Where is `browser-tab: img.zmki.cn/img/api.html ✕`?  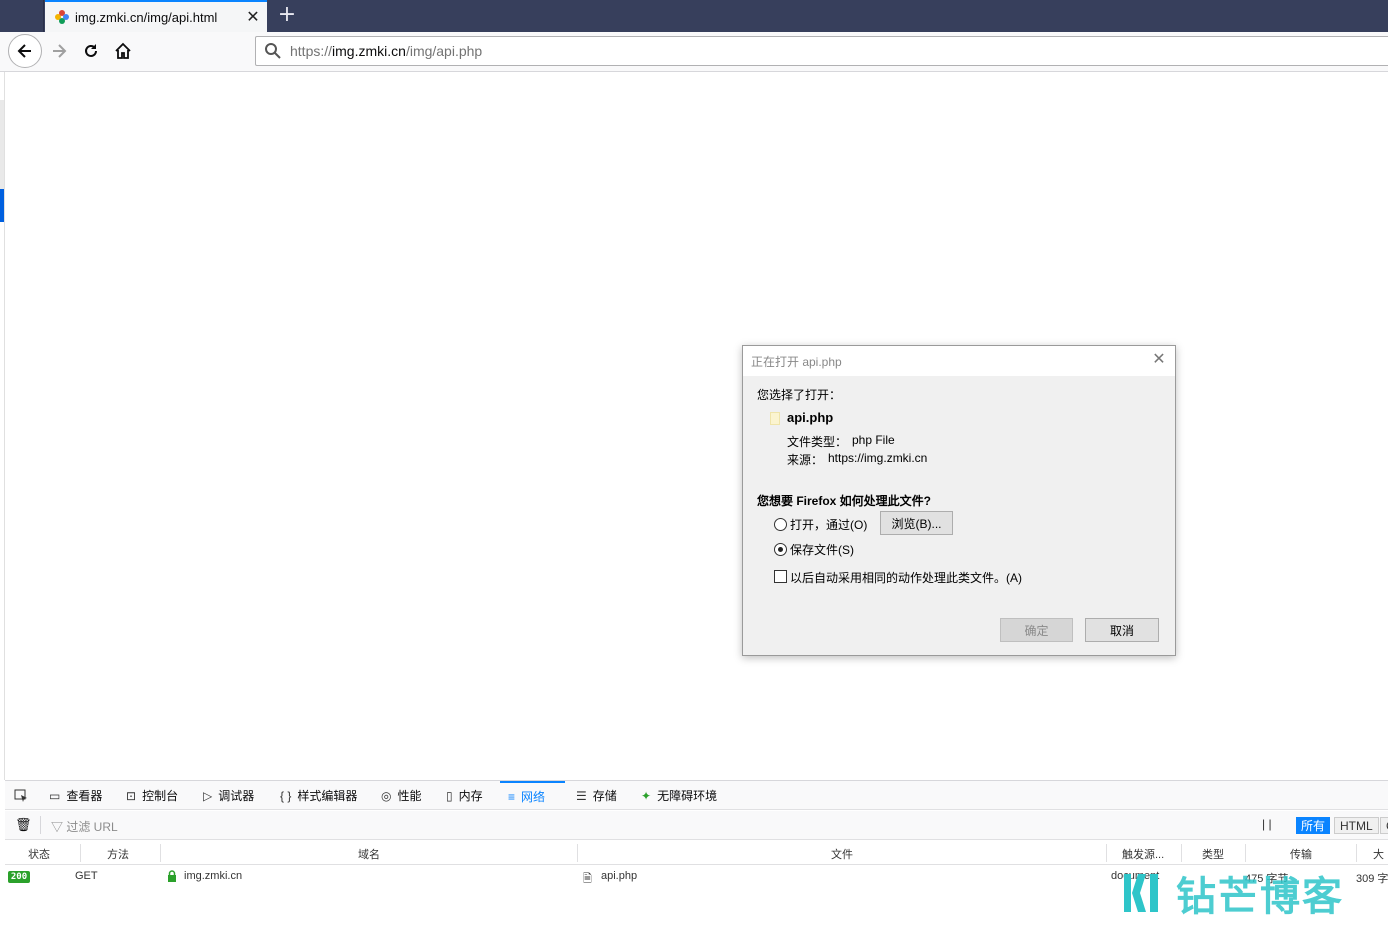 browser-tab: img.zmki.cn/img/api.html ✕ is located at coordinates (156, 16).